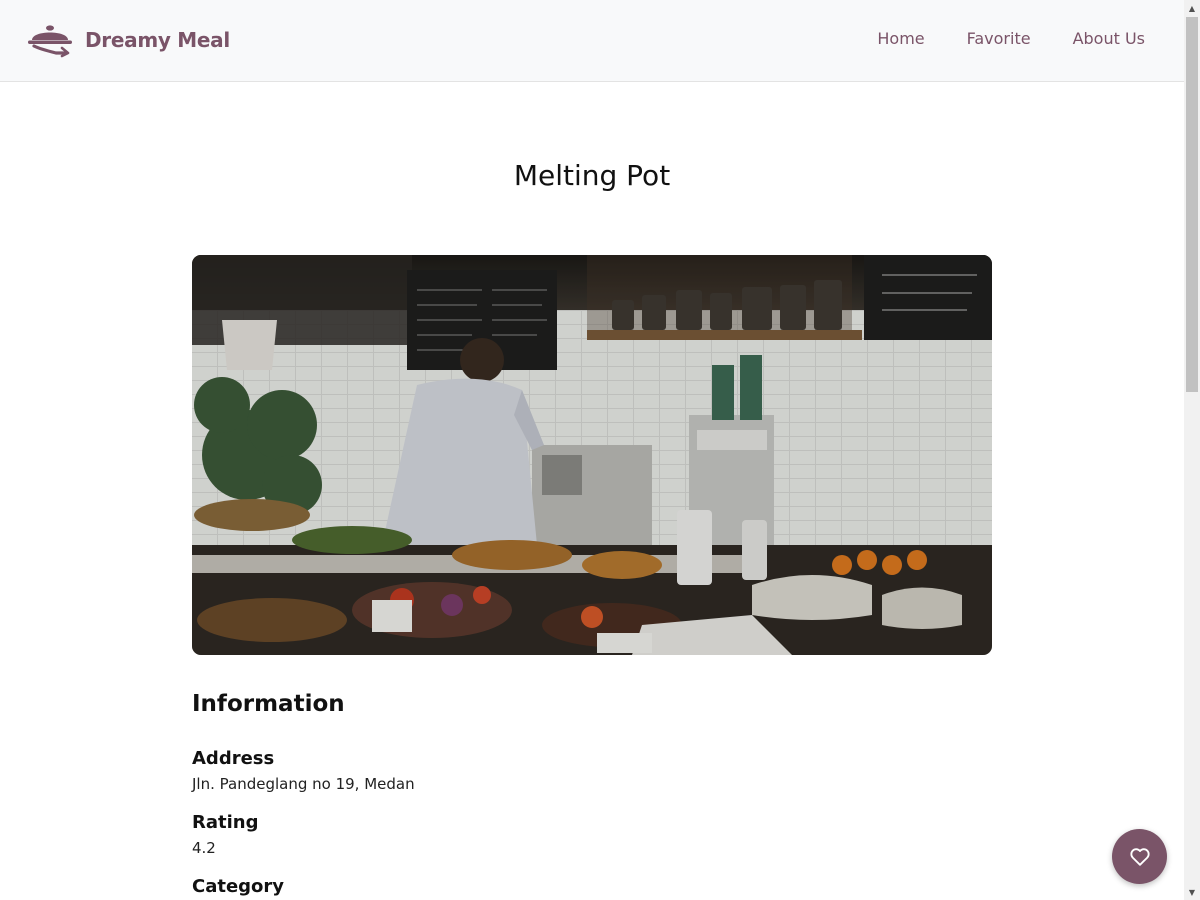  What do you see at coordinates (157, 40) in the screenshot?
I see `brand-name: Dreamy Meal` at bounding box center [157, 40].